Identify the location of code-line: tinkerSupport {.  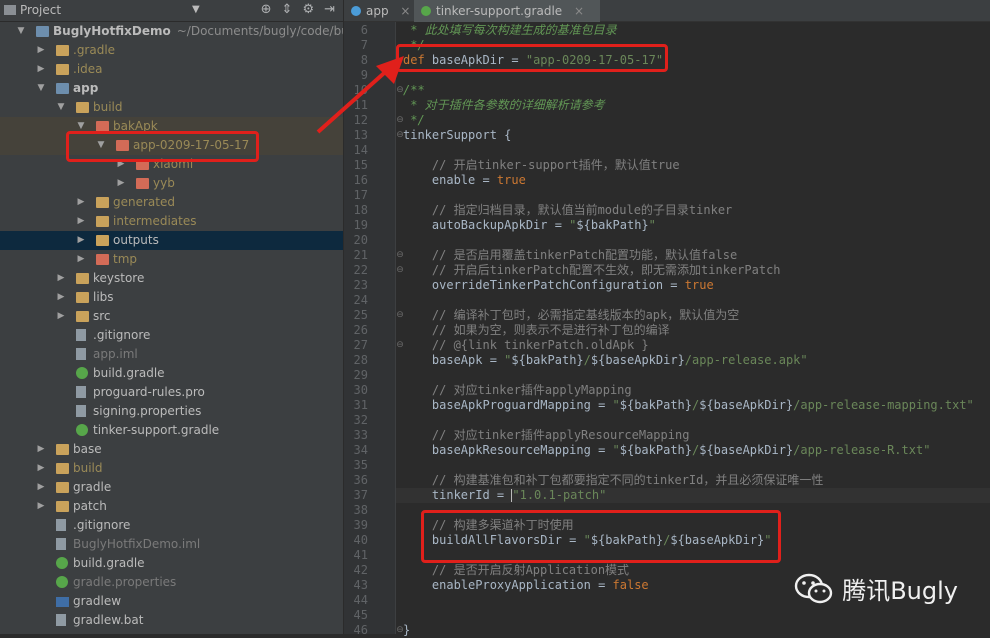
(457, 135).